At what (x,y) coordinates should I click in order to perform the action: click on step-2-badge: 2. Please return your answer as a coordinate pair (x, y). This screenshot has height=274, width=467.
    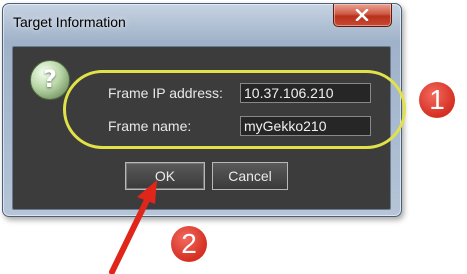
    Looking at the image, I should click on (189, 244).